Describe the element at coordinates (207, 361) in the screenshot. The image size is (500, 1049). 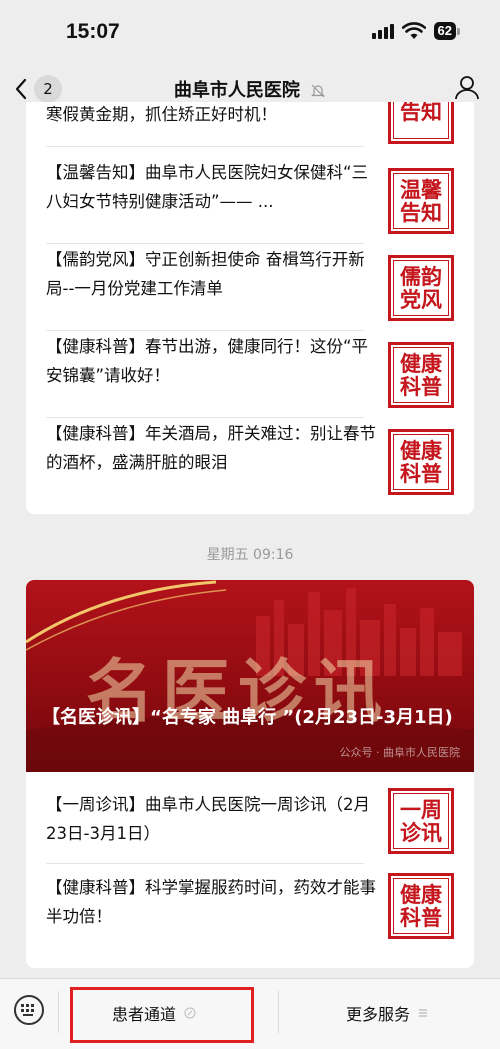
I see `article-title: 【健康科普】春节出游，健康同行！这份“平安锦囊”请收好！` at that location.